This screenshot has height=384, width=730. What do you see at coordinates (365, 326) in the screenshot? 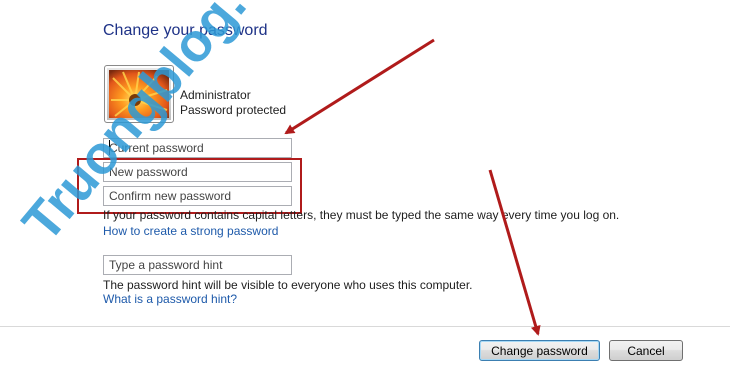
I see `divider` at bounding box center [365, 326].